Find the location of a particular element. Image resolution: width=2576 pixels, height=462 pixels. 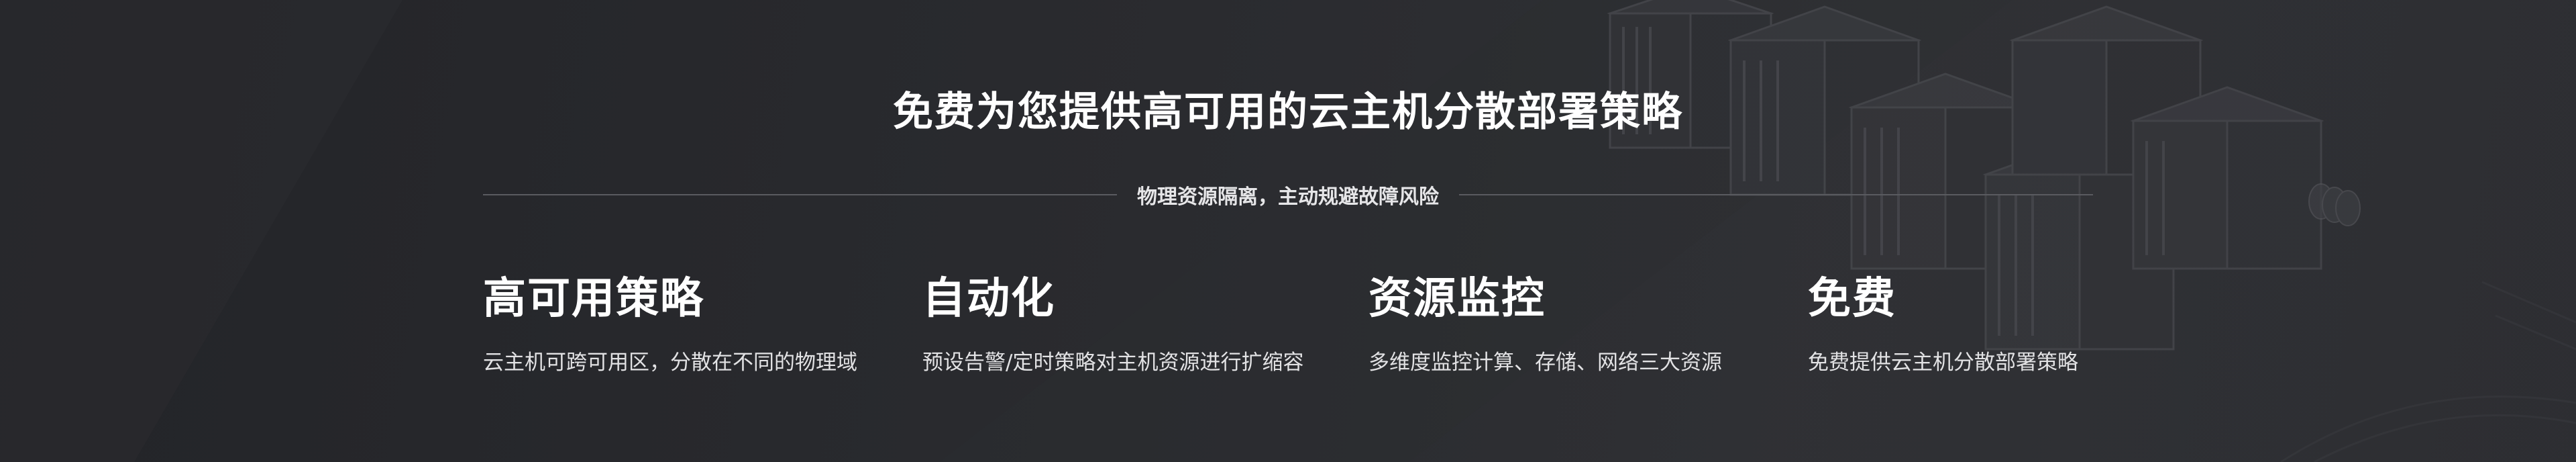

feature-title: 高可用策略 is located at coordinates (593, 299).